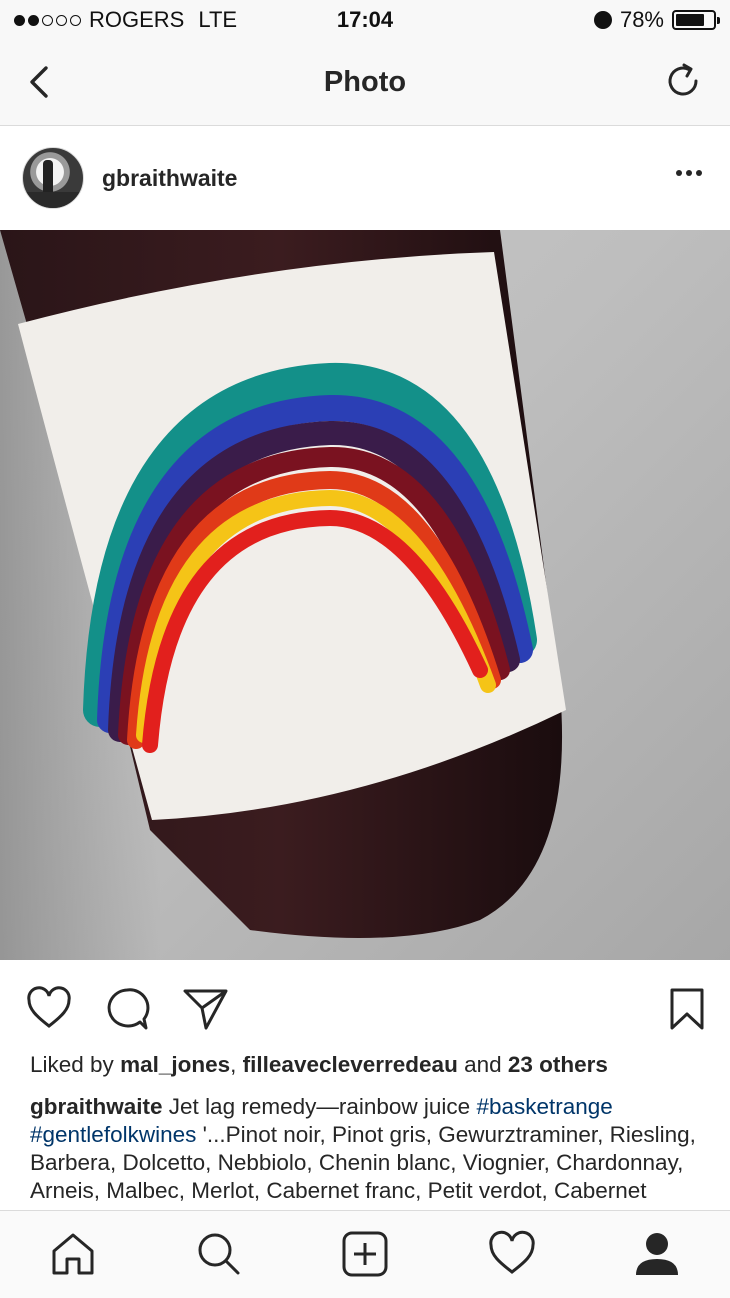  What do you see at coordinates (512, 1254) in the screenshot?
I see `activity-heart-icon` at bounding box center [512, 1254].